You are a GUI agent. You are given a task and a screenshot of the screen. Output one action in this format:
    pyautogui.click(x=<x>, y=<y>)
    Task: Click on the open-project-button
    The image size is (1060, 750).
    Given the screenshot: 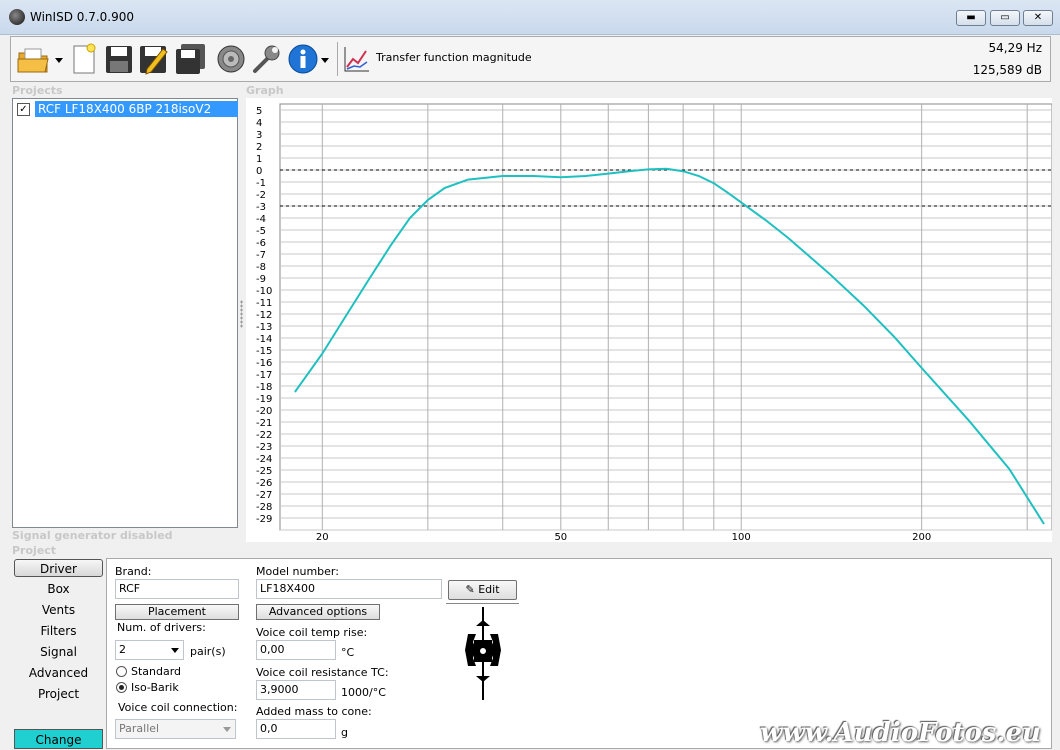 What is the action you would take?
    pyautogui.click(x=41, y=59)
    